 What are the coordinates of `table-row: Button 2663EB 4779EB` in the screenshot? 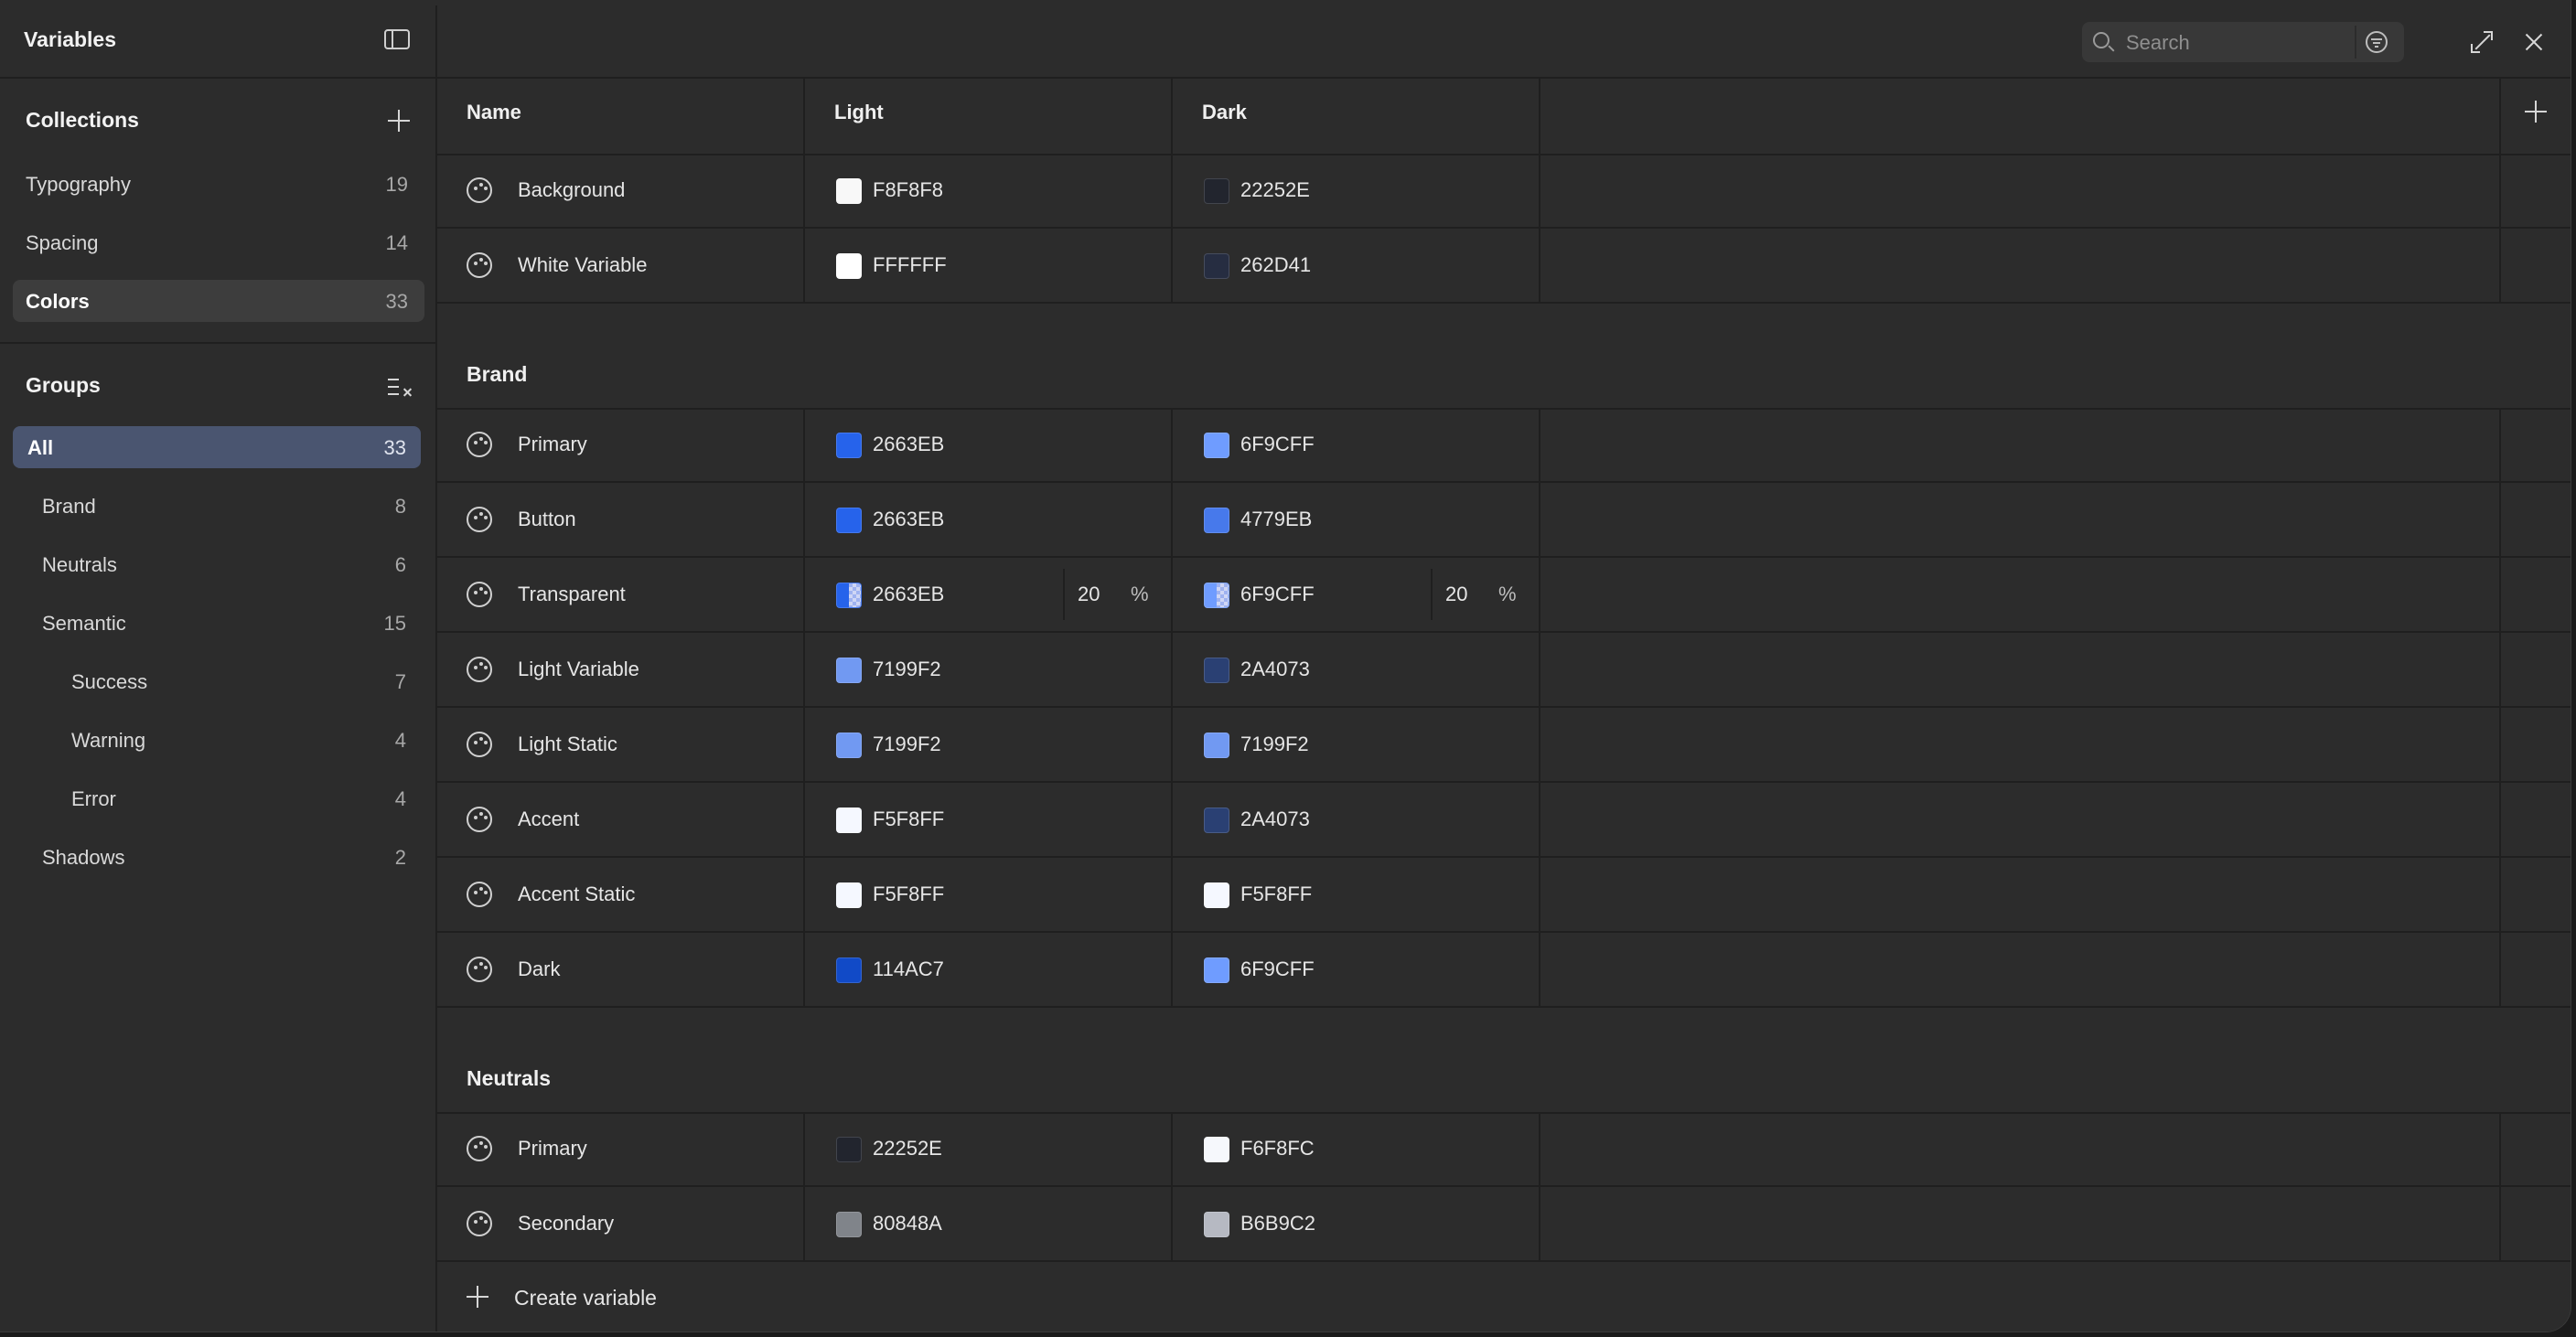 It's located at (1504, 520).